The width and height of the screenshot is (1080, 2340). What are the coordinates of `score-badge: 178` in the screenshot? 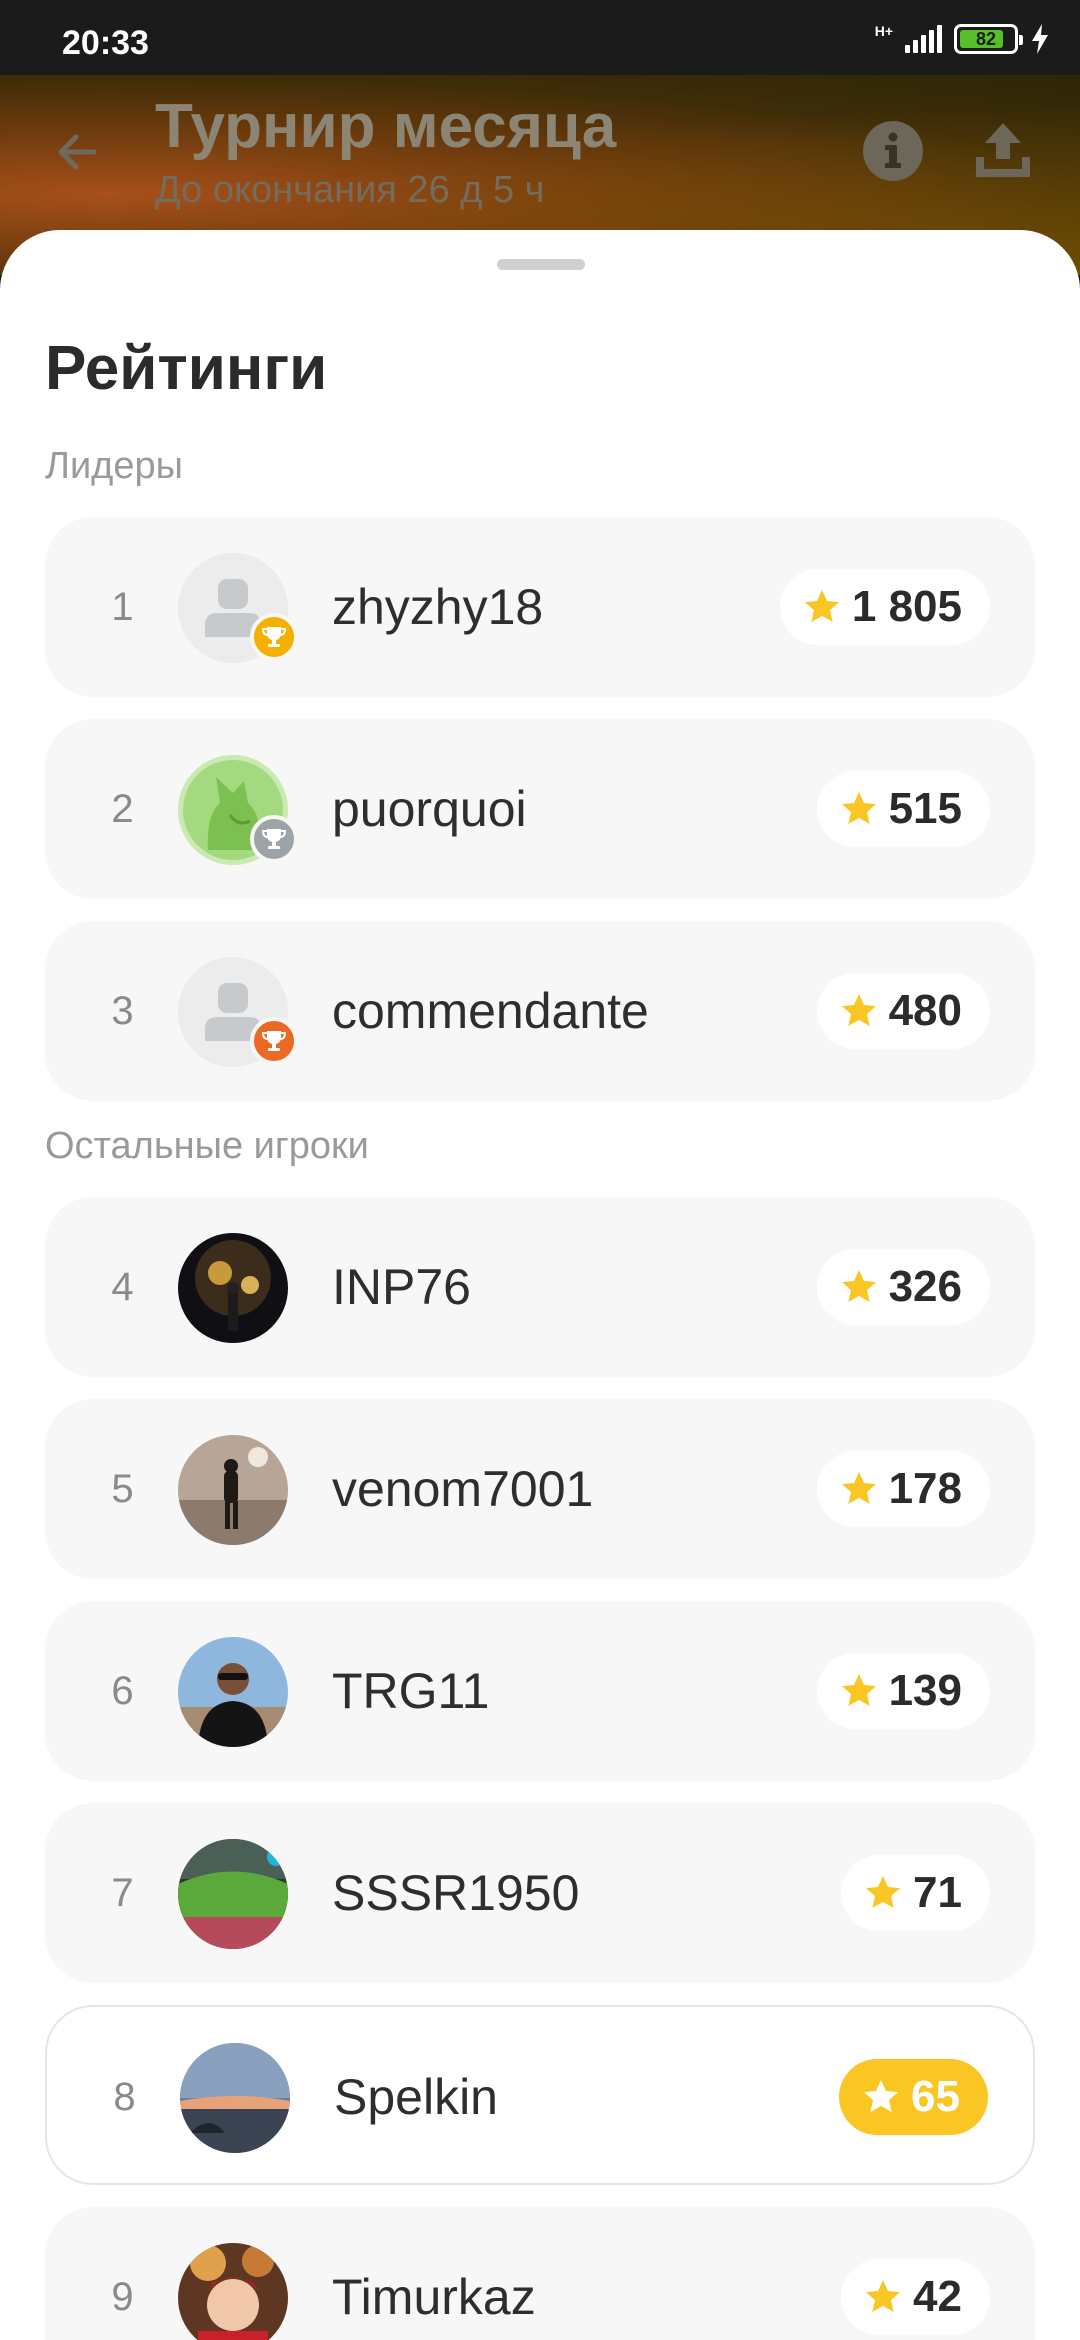 It's located at (903, 1489).